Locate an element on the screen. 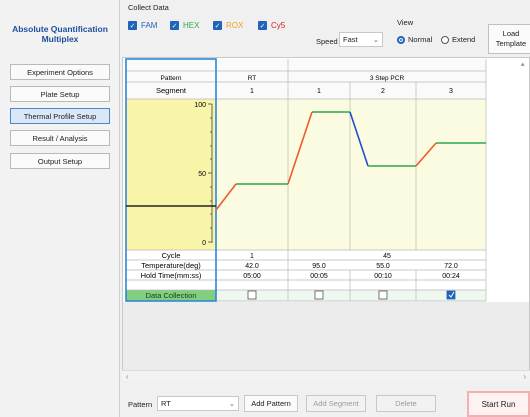 The width and height of the screenshot is (530, 417). hold-time-label: Hold Time(mm:ss) is located at coordinates (171, 275).